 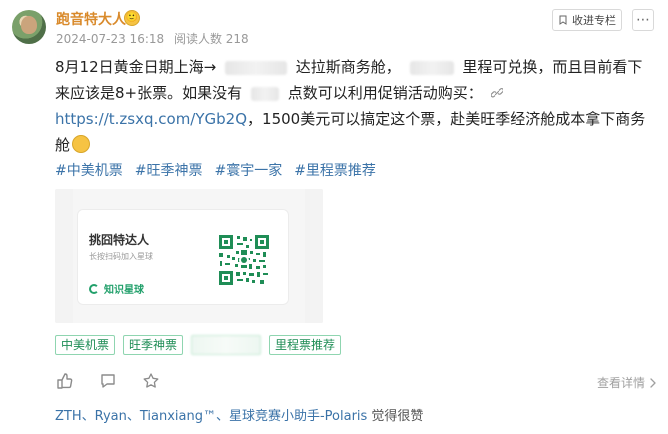 I want to click on likes-summary: ZTH、Ryan、Tianxiang™、星球竞赛小助手-Polaris 觉得很赞, so click(x=239, y=414).